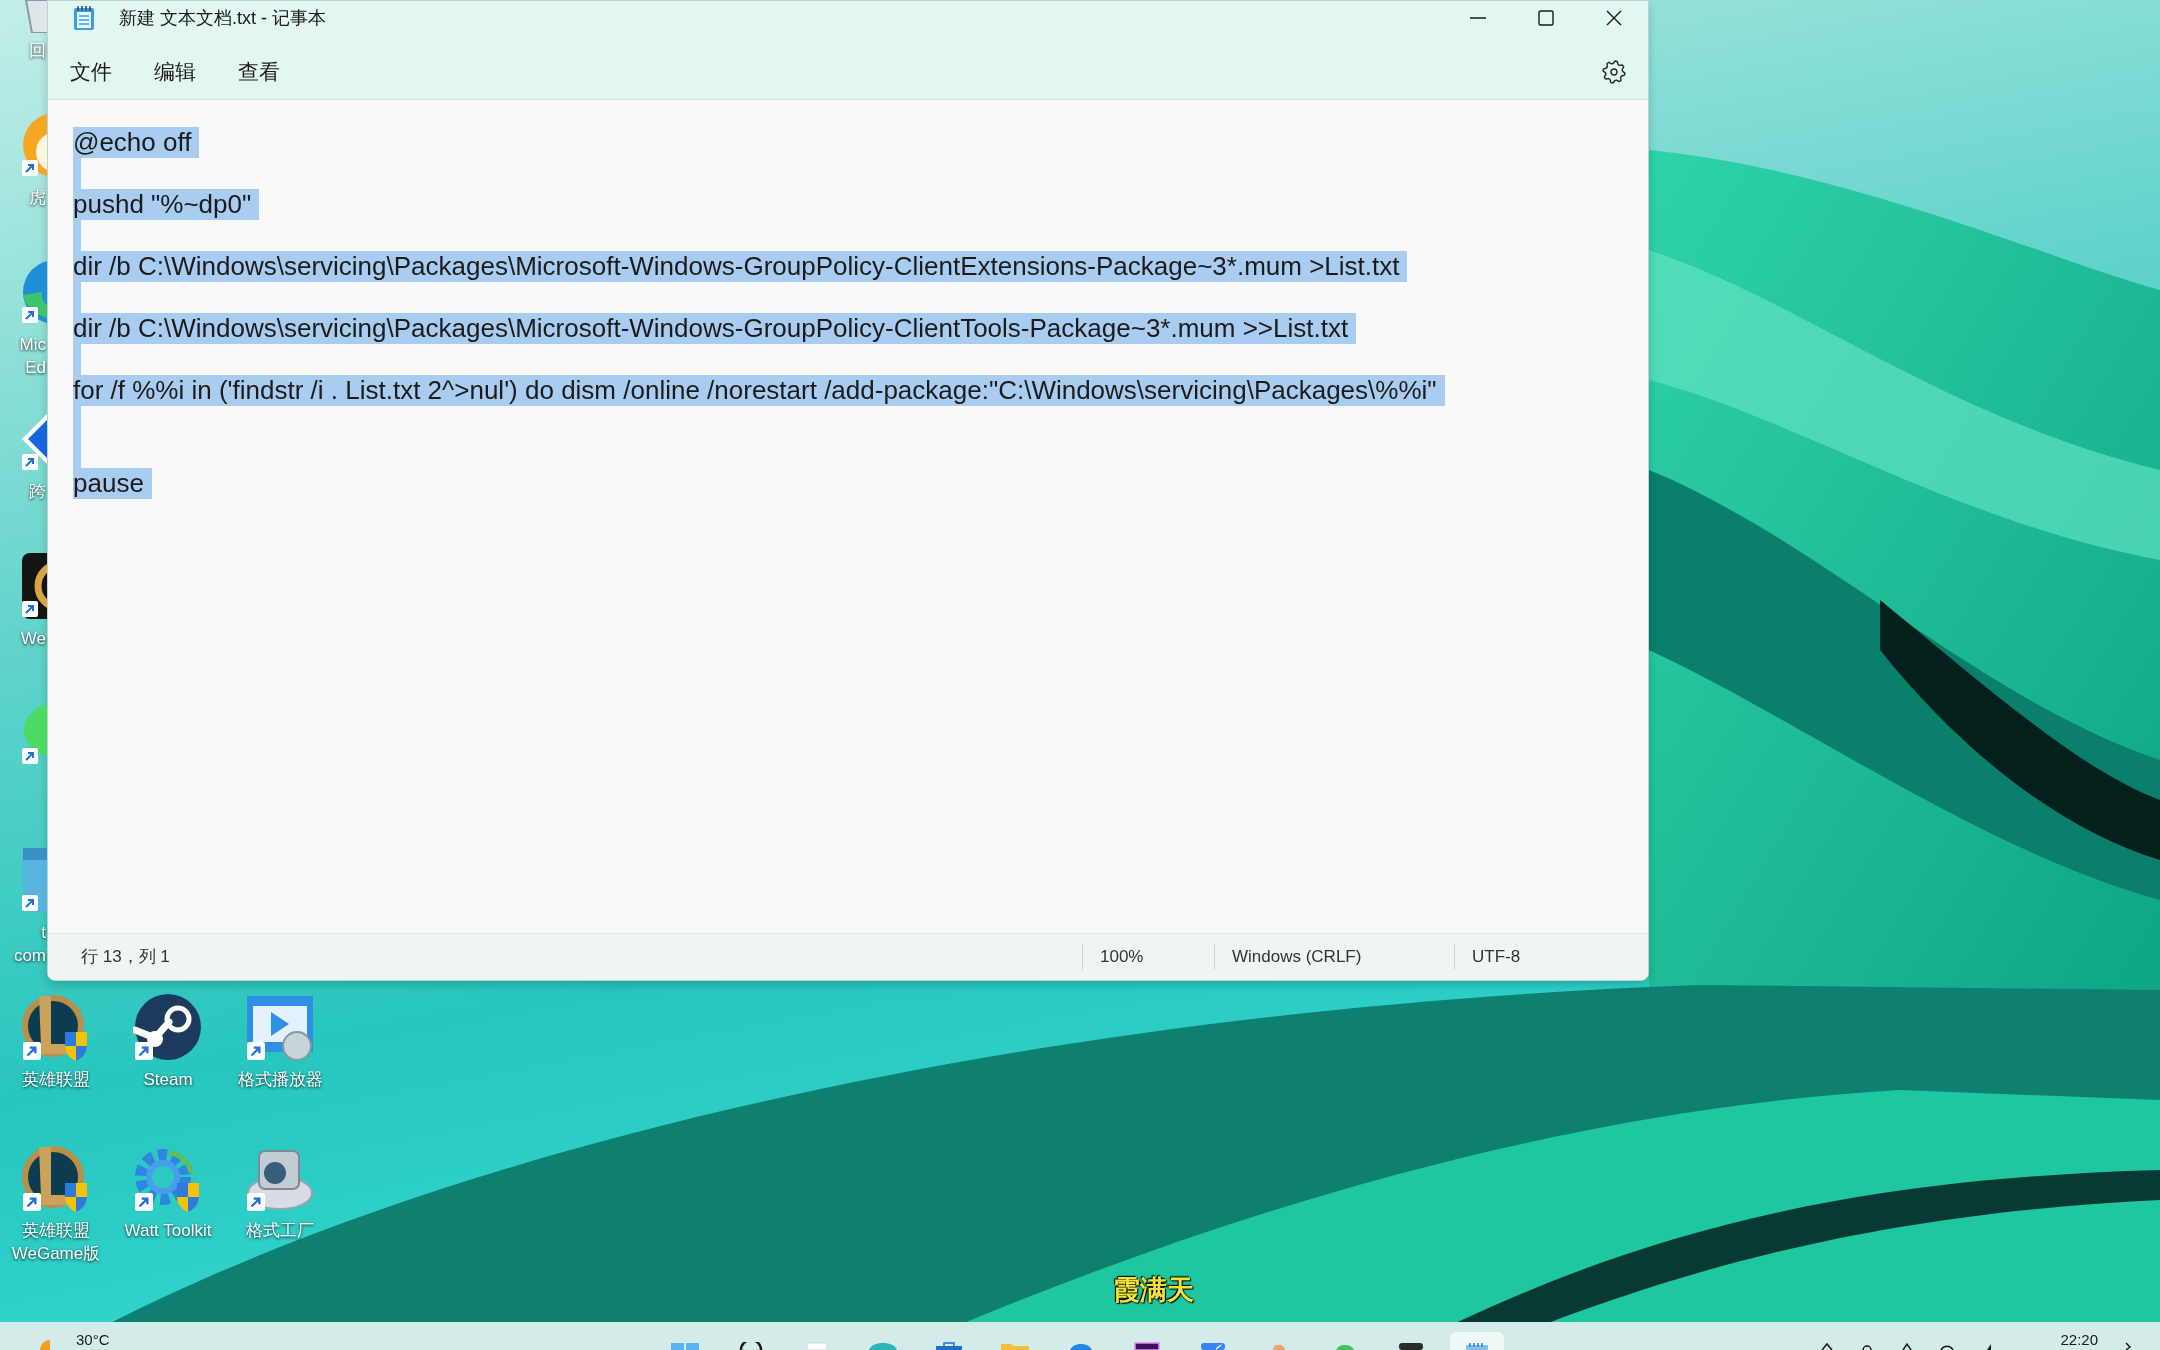 The image size is (2160, 1350). Describe the element at coordinates (1478, 18) in the screenshot. I see `minimize-icon` at that location.